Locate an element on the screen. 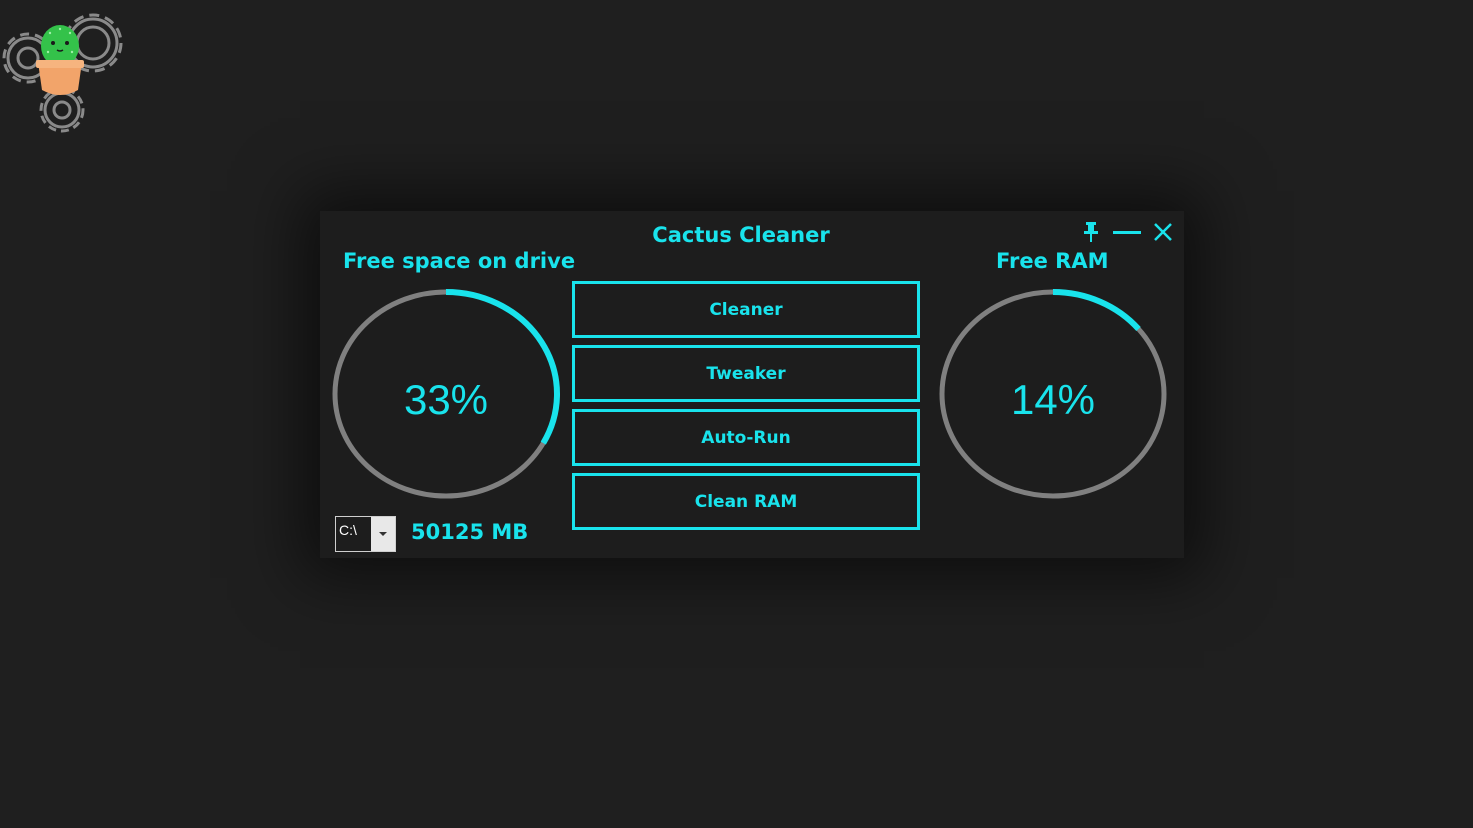 The image size is (1473, 828). minimize-button is located at coordinates (1127, 232).